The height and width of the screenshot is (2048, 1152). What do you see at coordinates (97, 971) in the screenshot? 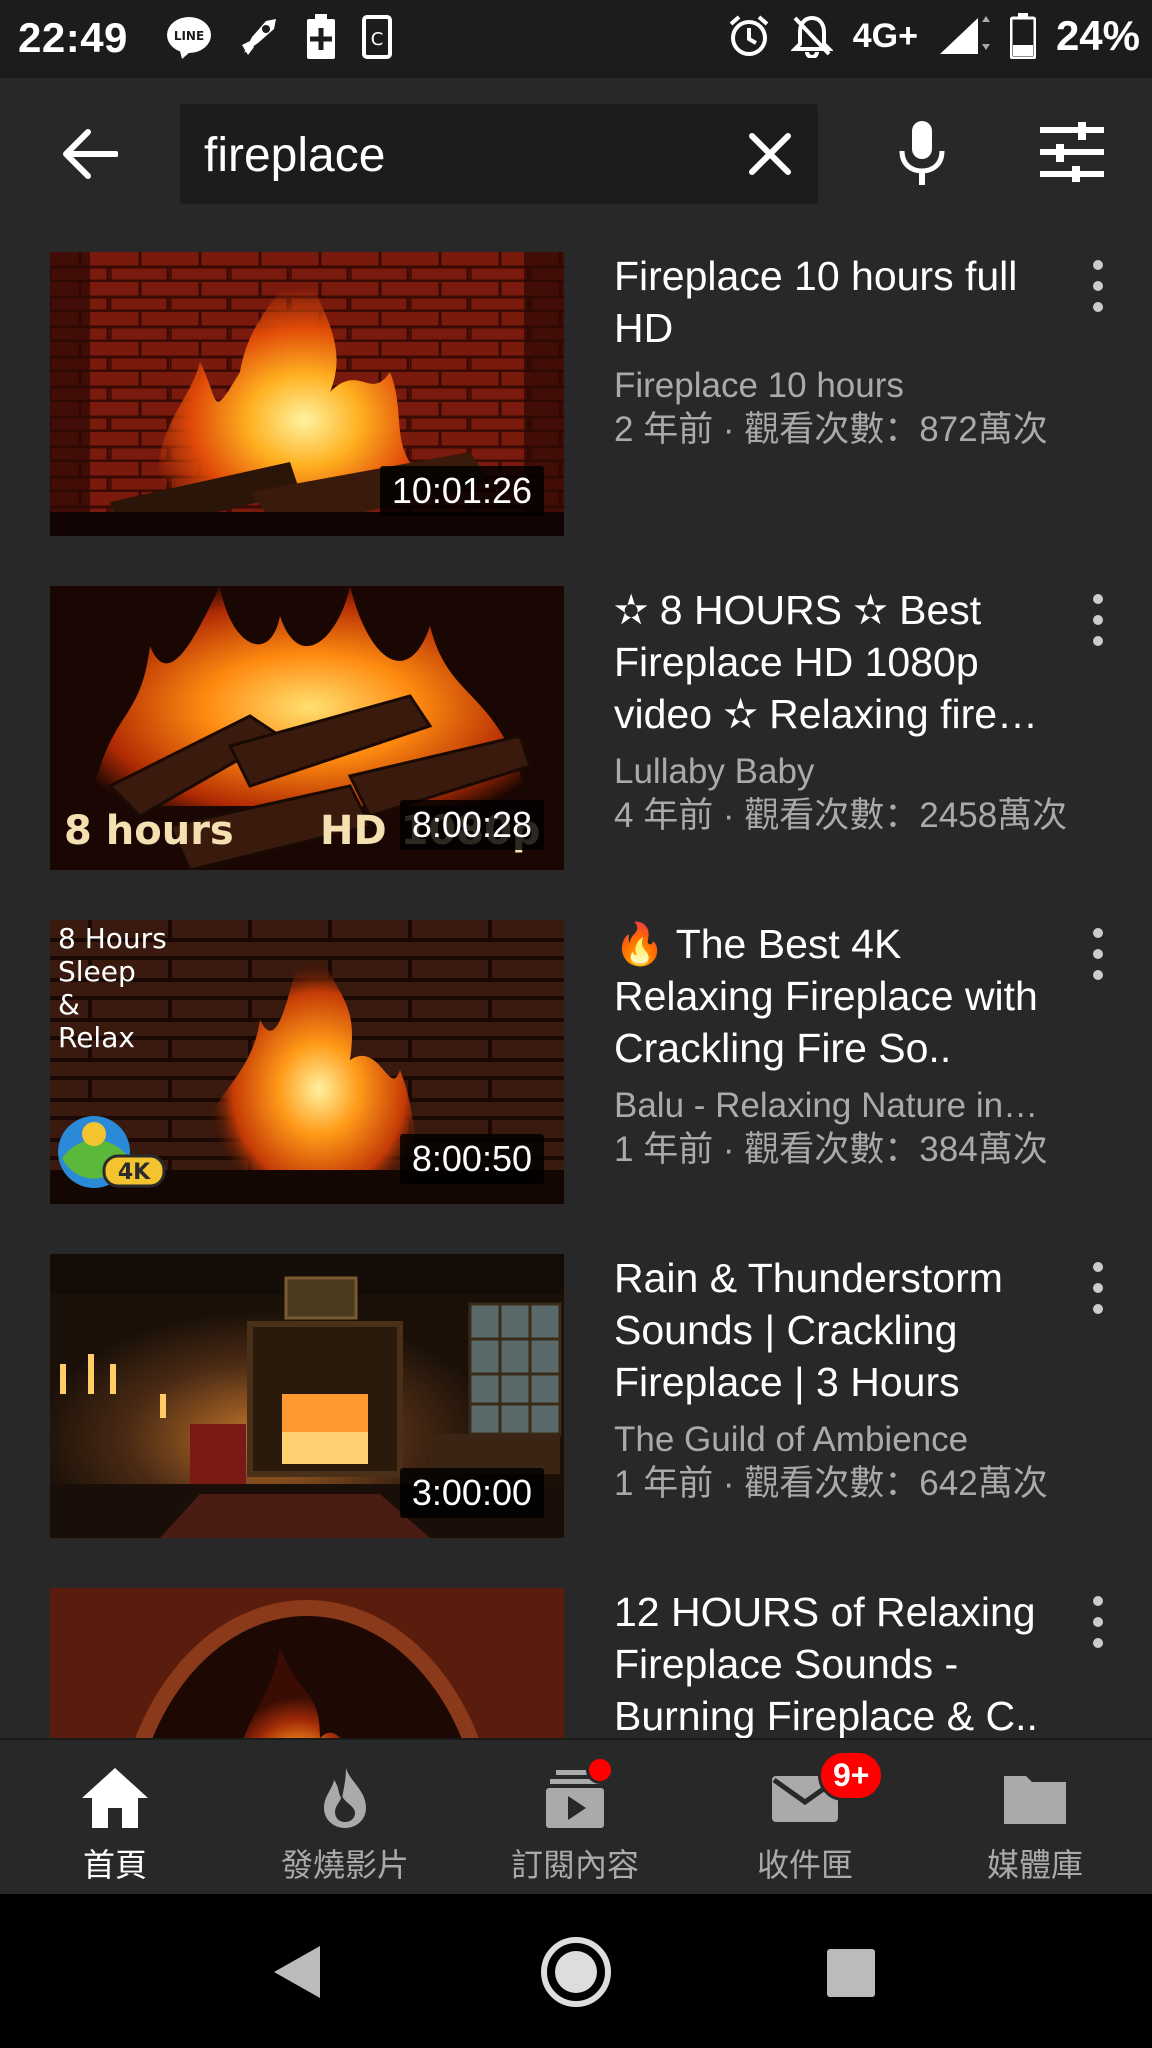
I see `svg-text: Sleep` at bounding box center [97, 971].